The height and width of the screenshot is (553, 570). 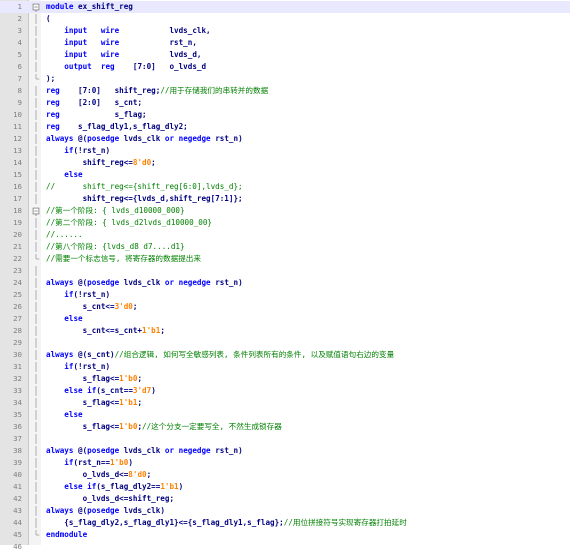 What do you see at coordinates (285, 427) in the screenshot?
I see `code-line: 36 s_flag<=1'b0;//这个分支一定要写全, 不然生成锁存器` at bounding box center [285, 427].